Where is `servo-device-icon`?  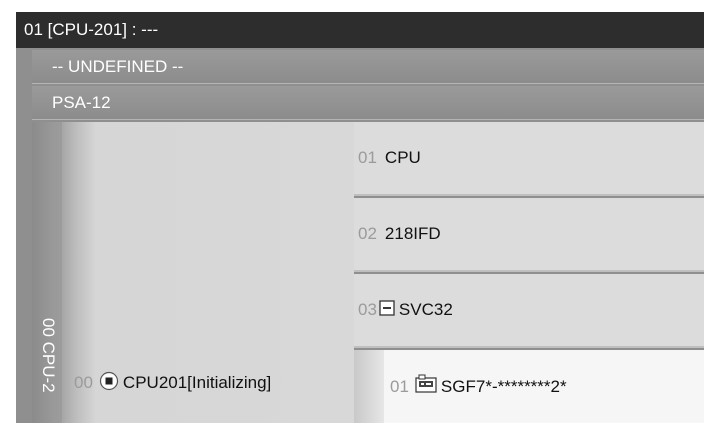
servo-device-icon is located at coordinates (426, 386).